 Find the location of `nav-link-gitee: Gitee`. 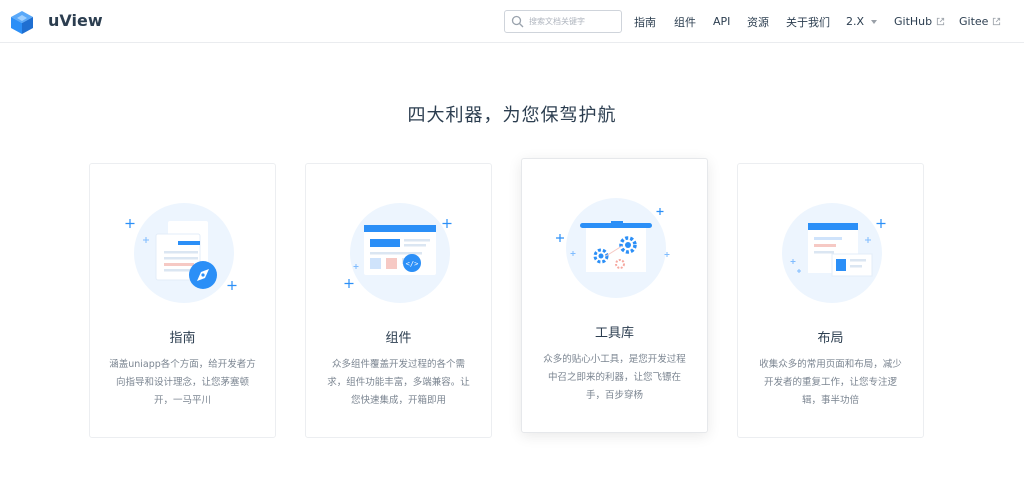

nav-link-gitee: Gitee is located at coordinates (980, 21).